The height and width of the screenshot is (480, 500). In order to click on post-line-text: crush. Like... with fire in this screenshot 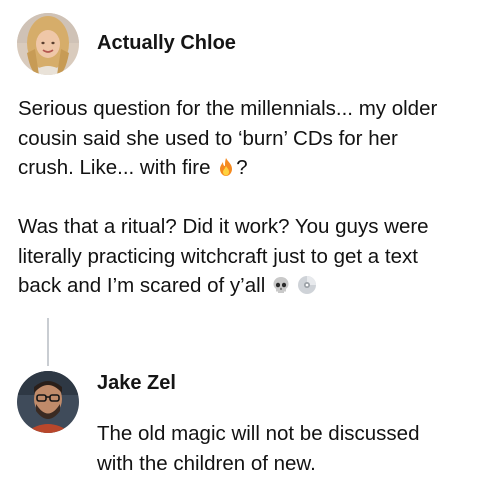, I will do `click(114, 167)`.